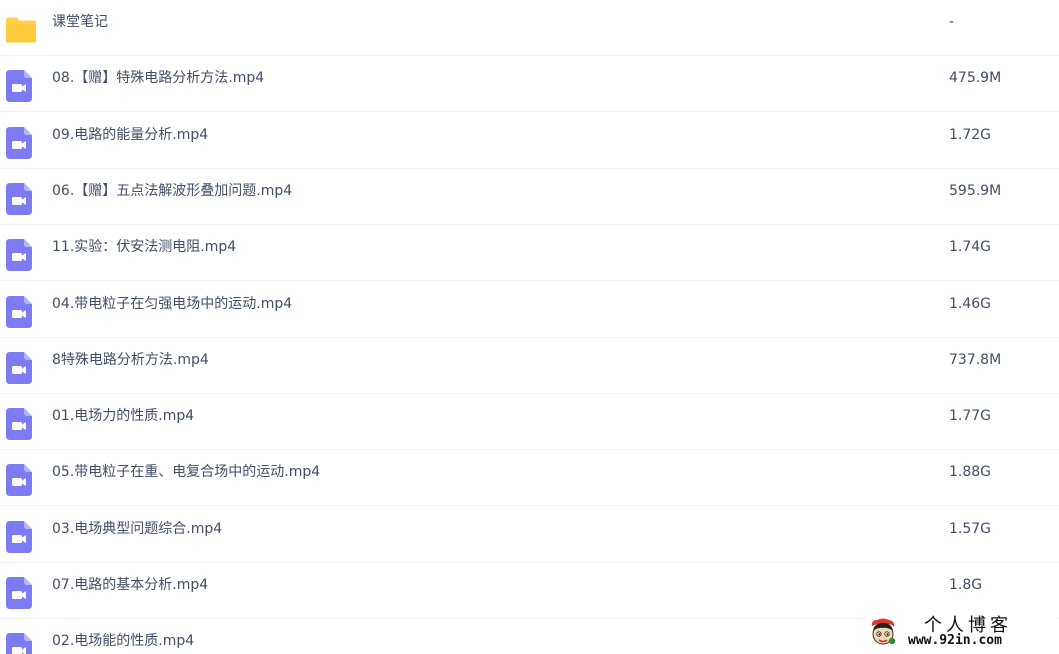  What do you see at coordinates (970, 528) in the screenshot?
I see `file-size: 1.57G` at bounding box center [970, 528].